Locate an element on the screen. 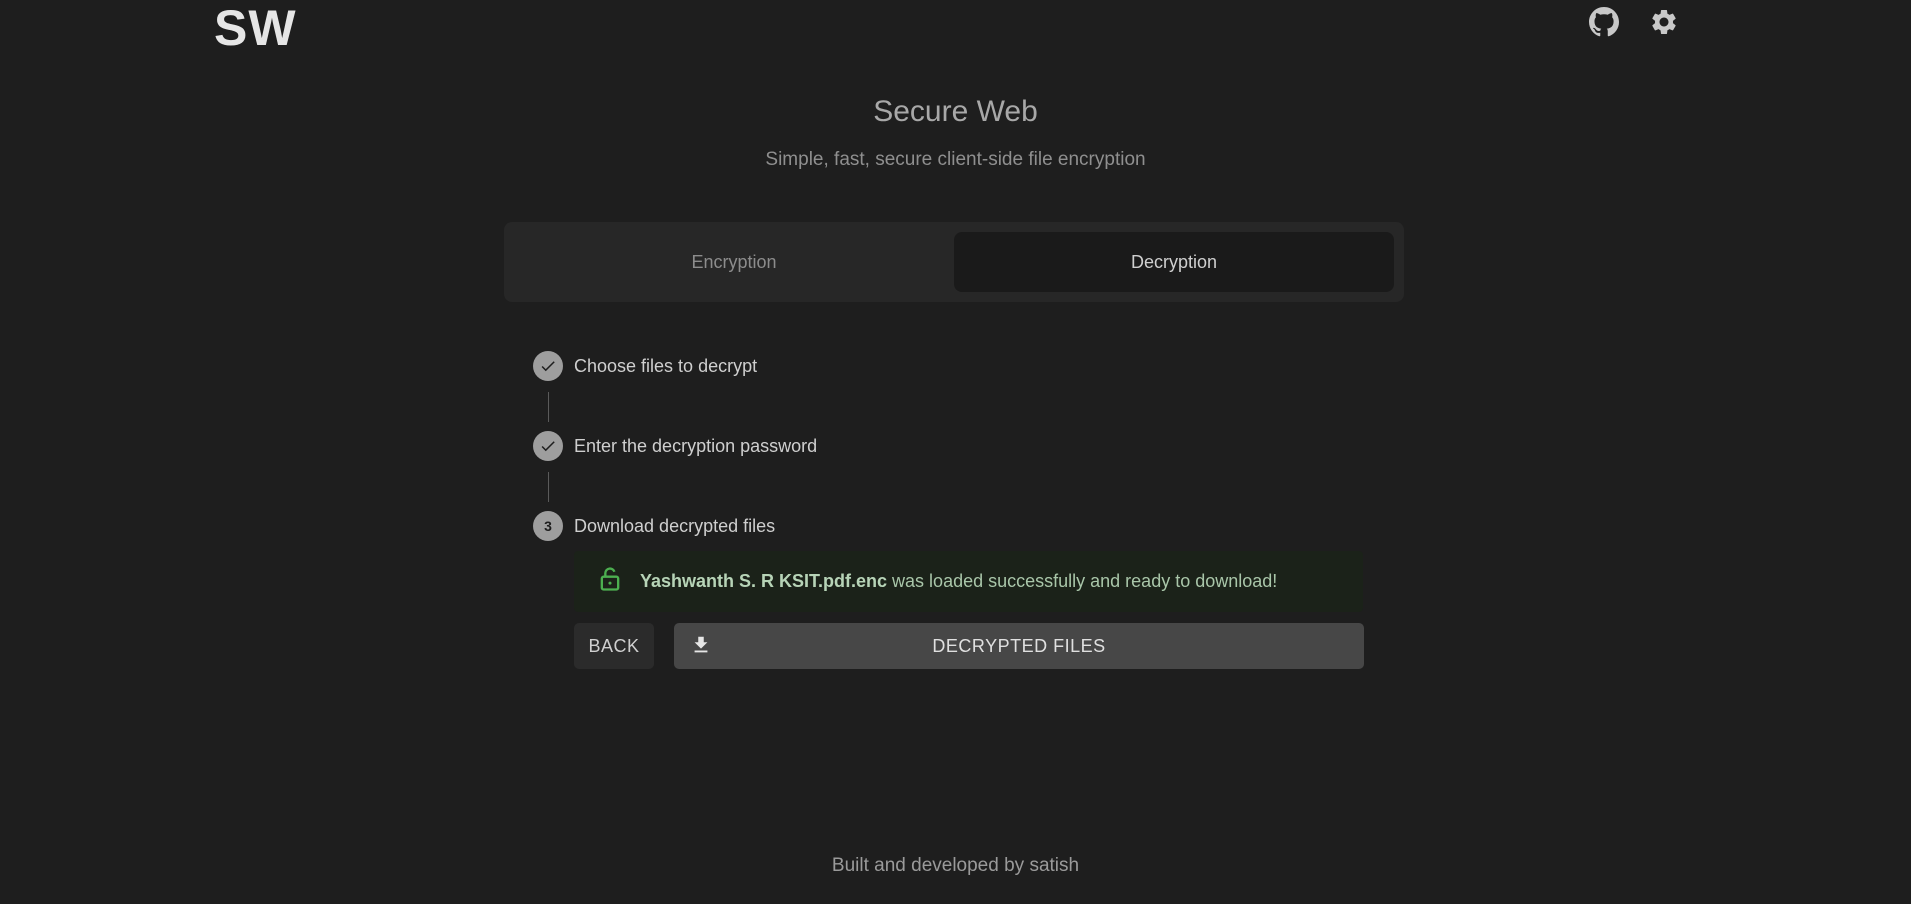 Image resolution: width=1911 pixels, height=904 pixels. step-download: 3 Download decrypted files is located at coordinates (654, 526).